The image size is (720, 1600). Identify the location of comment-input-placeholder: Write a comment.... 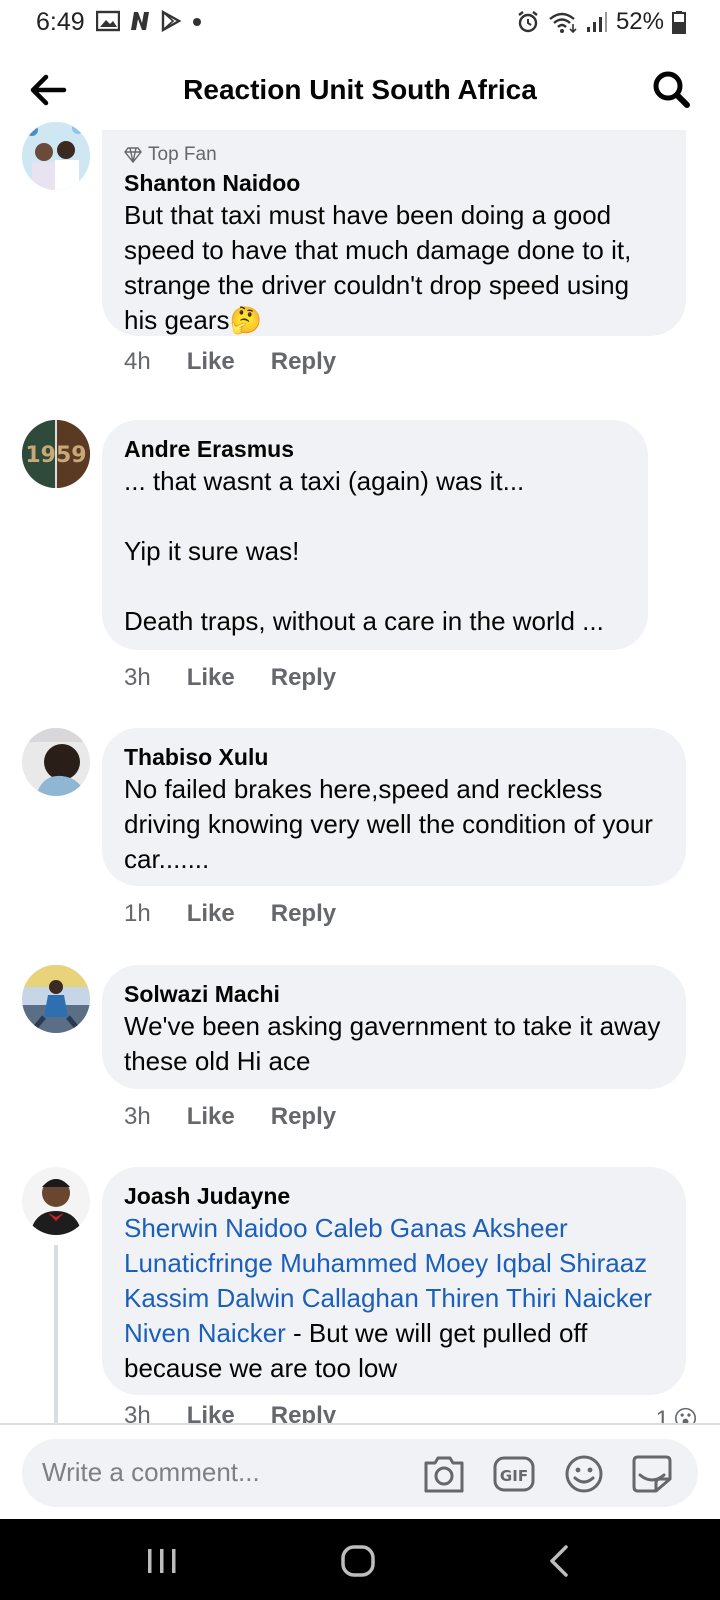
(151, 1472).